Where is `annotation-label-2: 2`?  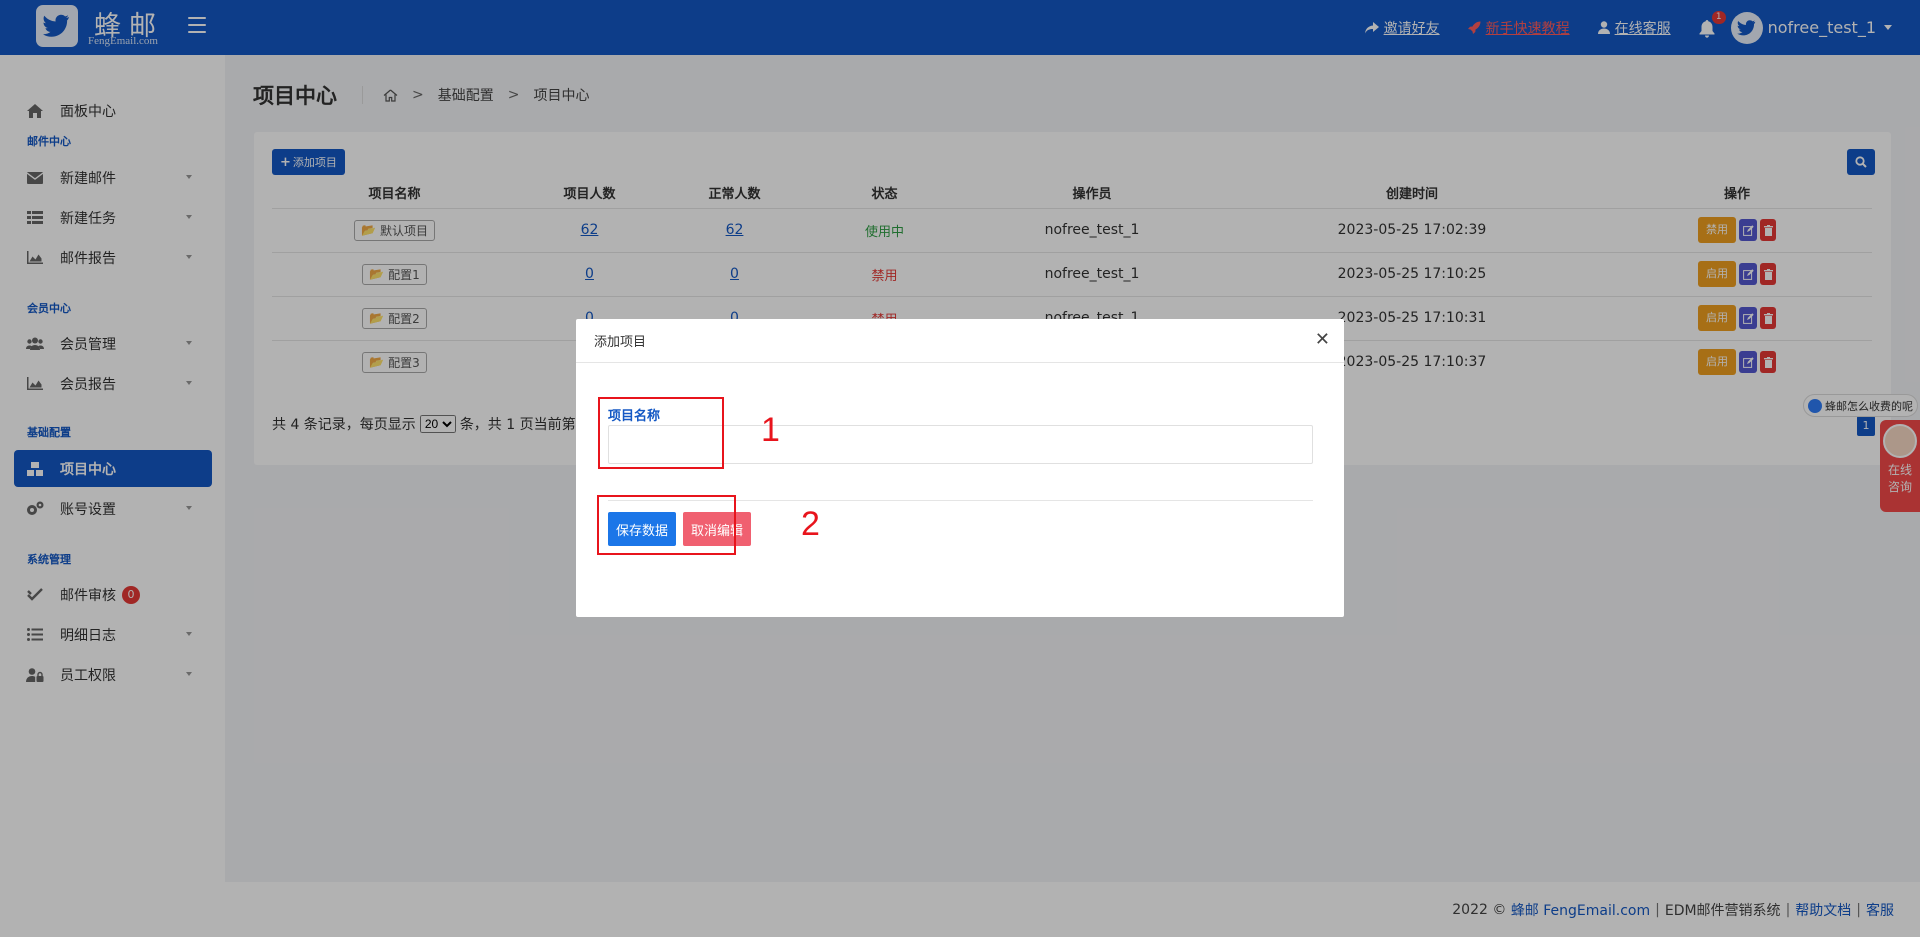
annotation-label-2: 2 is located at coordinates (810, 524).